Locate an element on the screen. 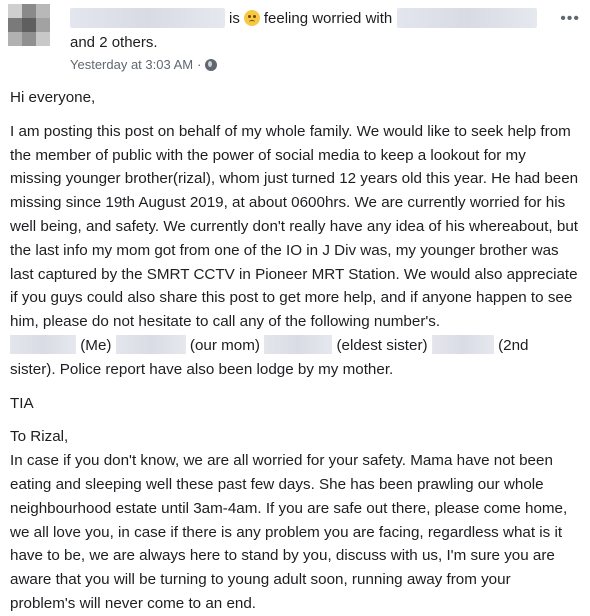  to-rizal: To Rizal, is located at coordinates (39, 437).